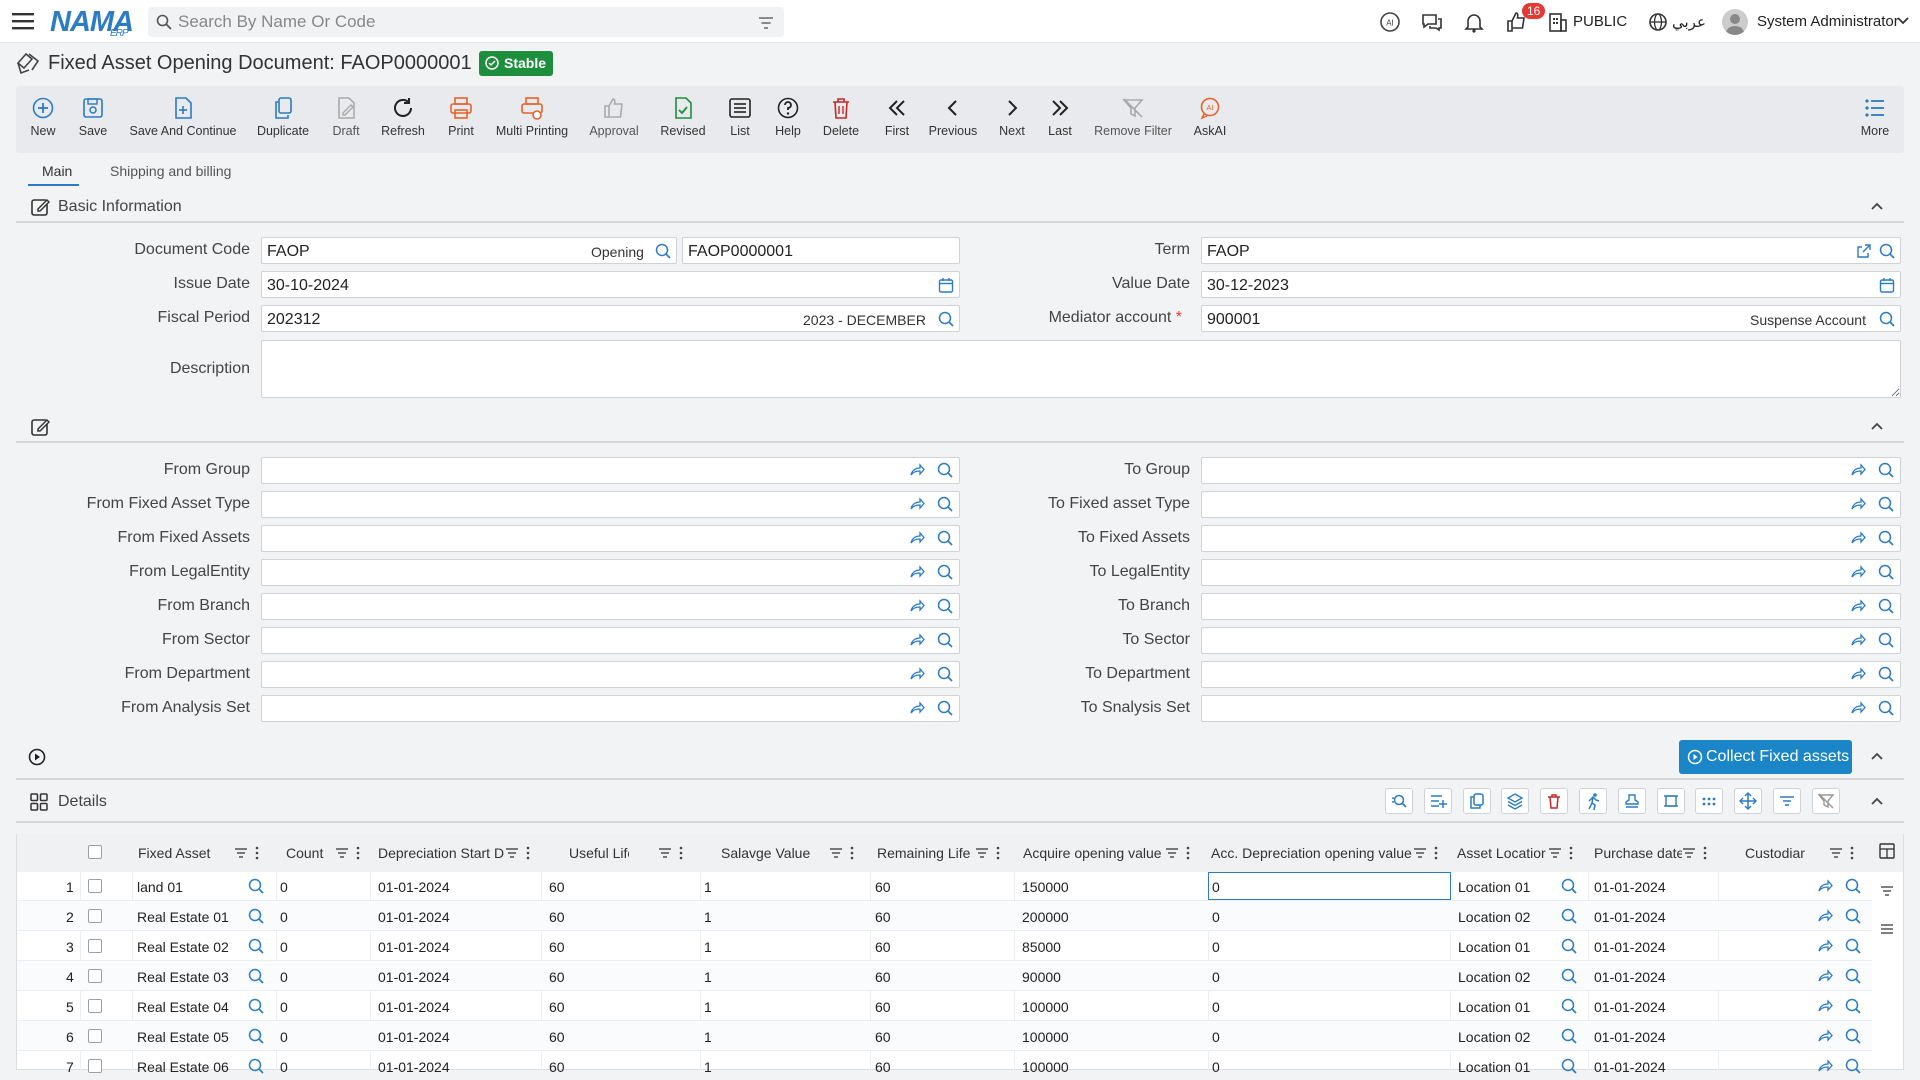 The height and width of the screenshot is (1080, 1920). I want to click on column-header-0: Fixed Asset, so click(178, 853).